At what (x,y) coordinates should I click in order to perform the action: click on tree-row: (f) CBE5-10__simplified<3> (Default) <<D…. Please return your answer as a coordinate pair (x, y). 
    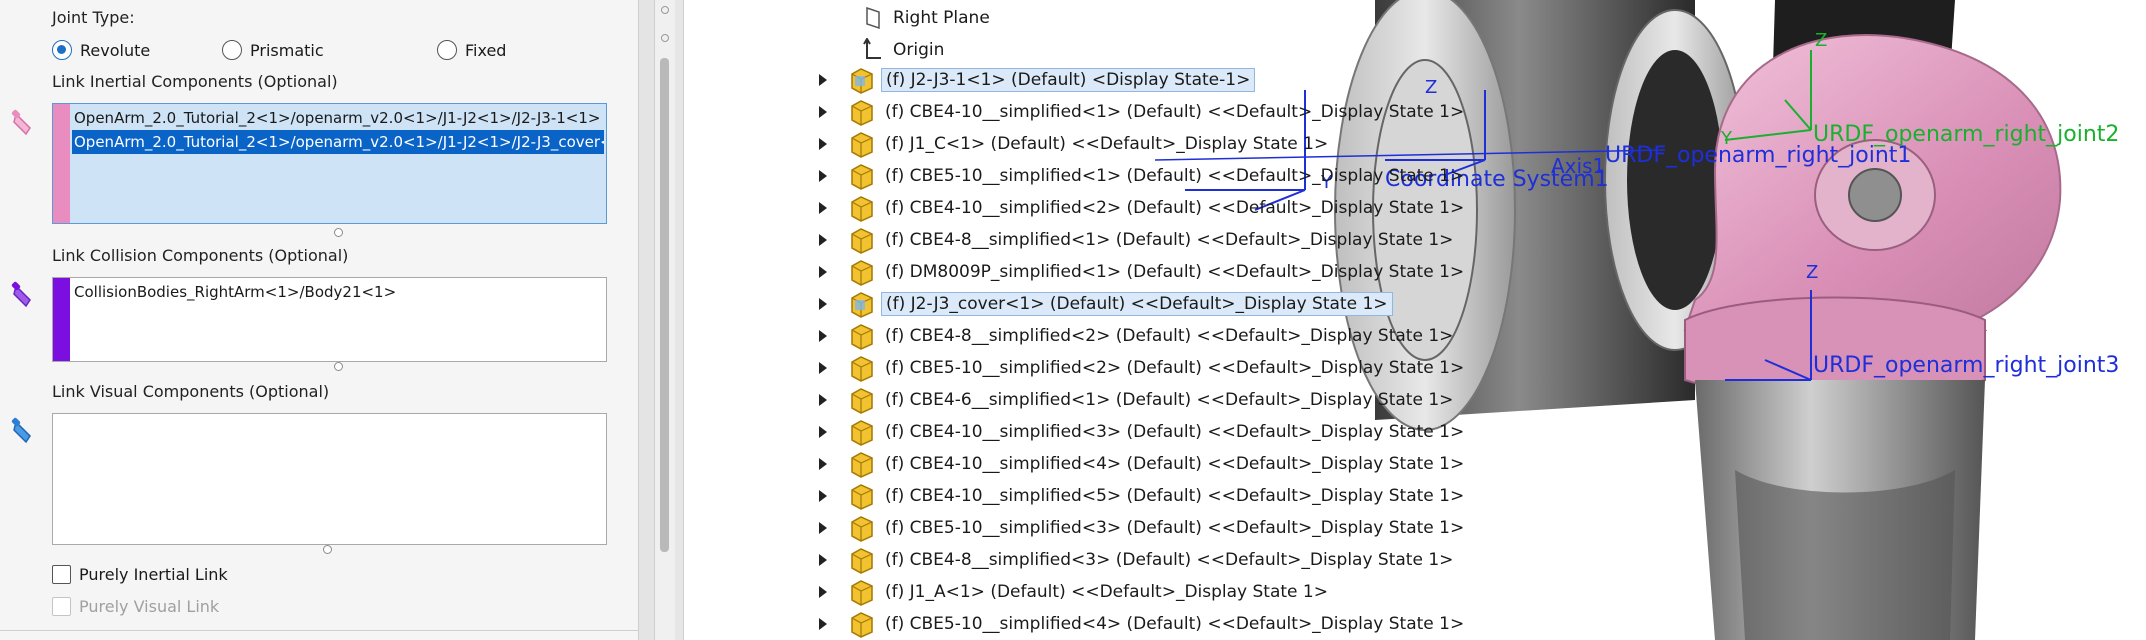
    Looking at the image, I should click on (1141, 528).